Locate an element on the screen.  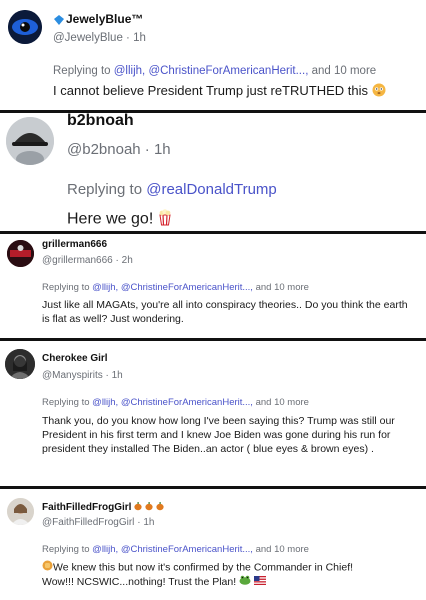
display-name: grillerman666 is located at coordinates (74, 244).